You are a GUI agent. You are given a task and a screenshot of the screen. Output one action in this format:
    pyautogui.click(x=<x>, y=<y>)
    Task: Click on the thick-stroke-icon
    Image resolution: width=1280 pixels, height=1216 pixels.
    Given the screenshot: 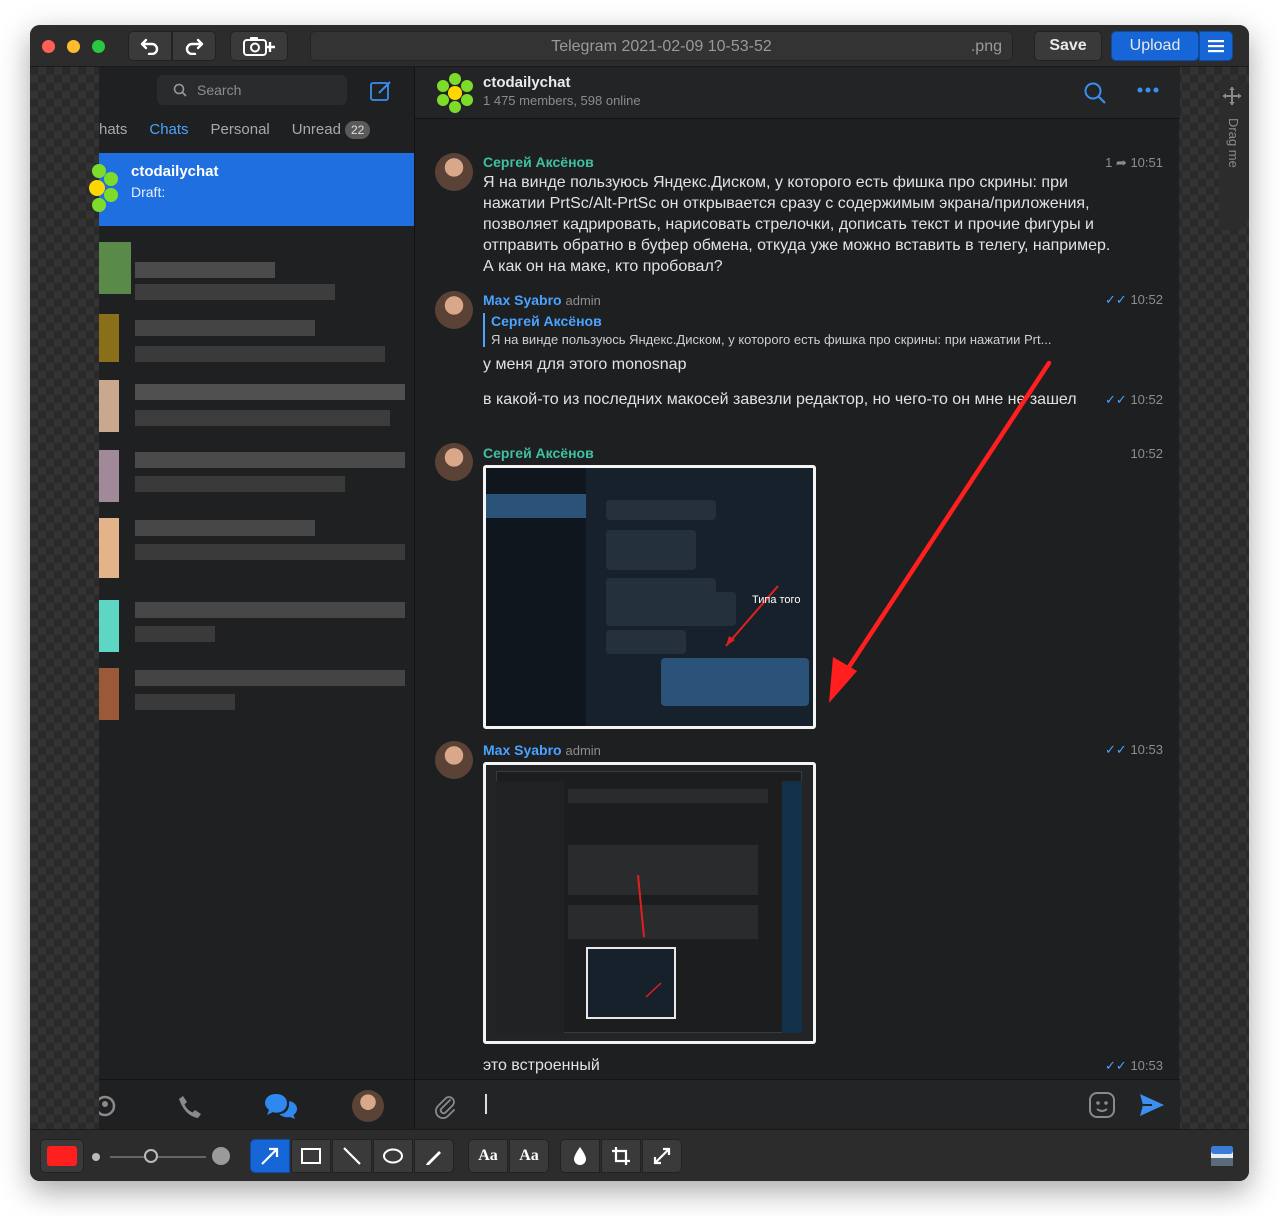 What is the action you would take?
    pyautogui.click(x=221, y=1156)
    